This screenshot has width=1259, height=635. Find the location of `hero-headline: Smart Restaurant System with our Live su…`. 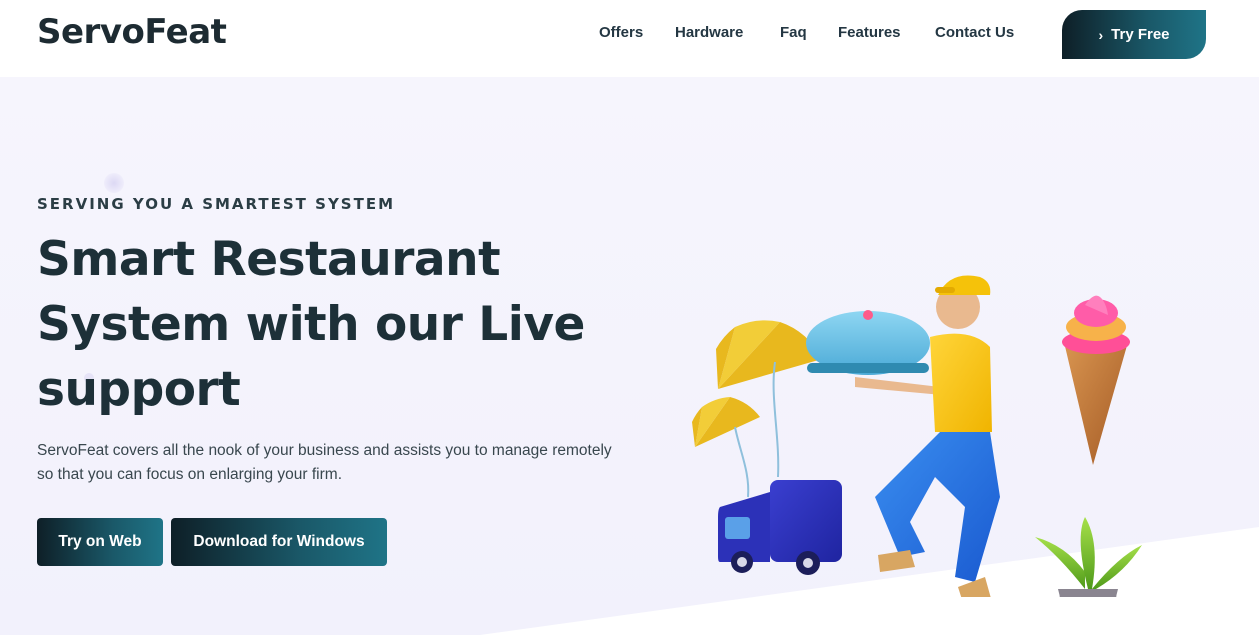

hero-headline: Smart Restaurant System with our Live su… is located at coordinates (317, 324).